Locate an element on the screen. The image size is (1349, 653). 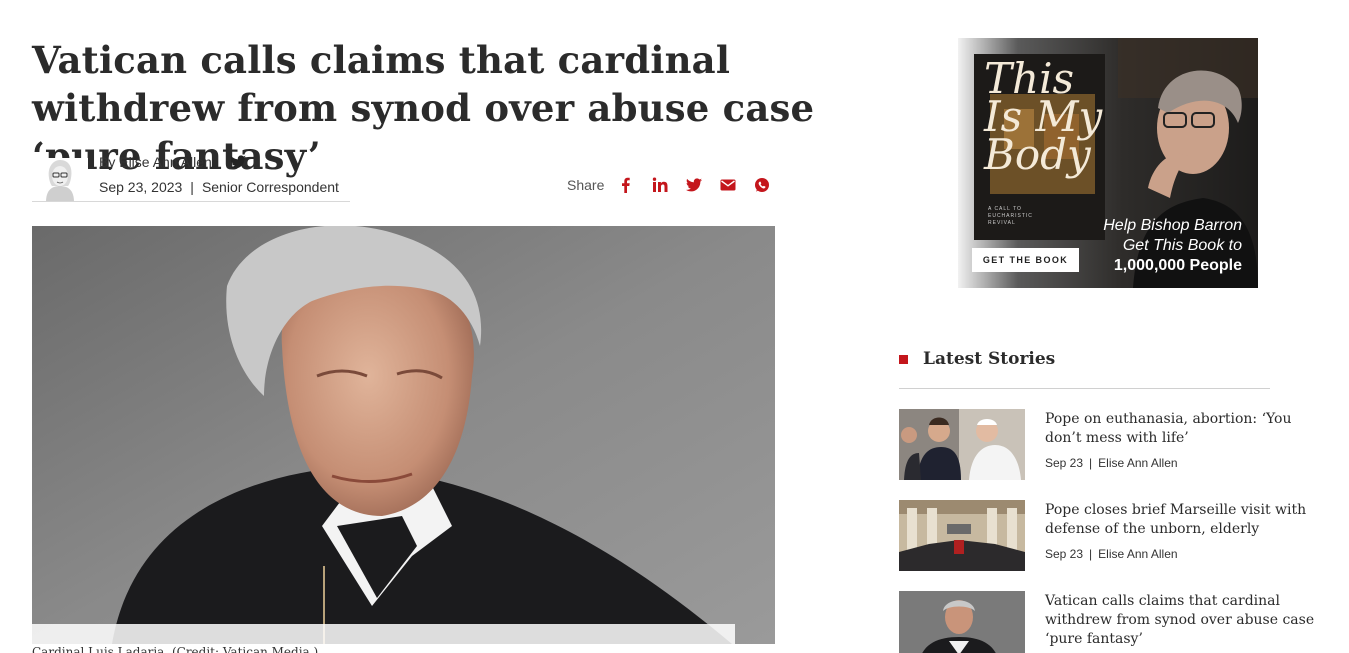
ad-title-line-3: Body is located at coordinates (1037, 154).